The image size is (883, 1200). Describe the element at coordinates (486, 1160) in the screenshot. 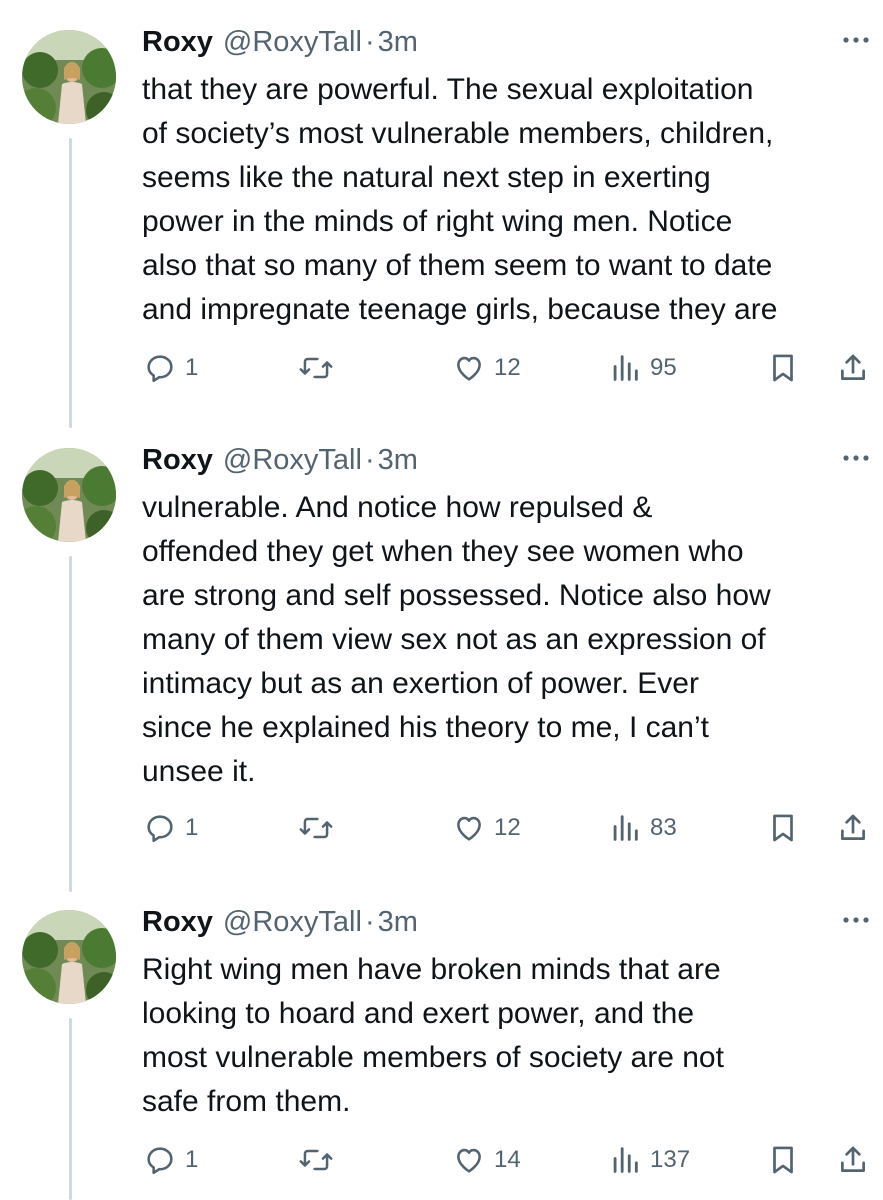

I see `like-button: 14` at that location.